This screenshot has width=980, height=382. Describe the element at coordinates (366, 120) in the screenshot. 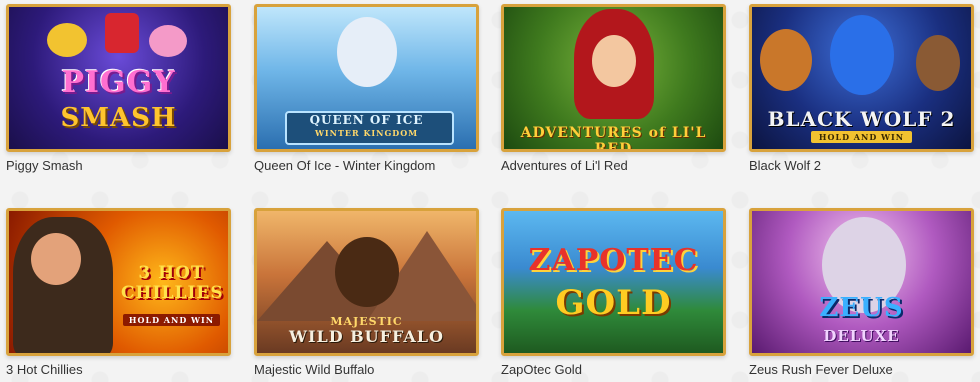

I see `game-logo: QUEEN OF ICE` at that location.